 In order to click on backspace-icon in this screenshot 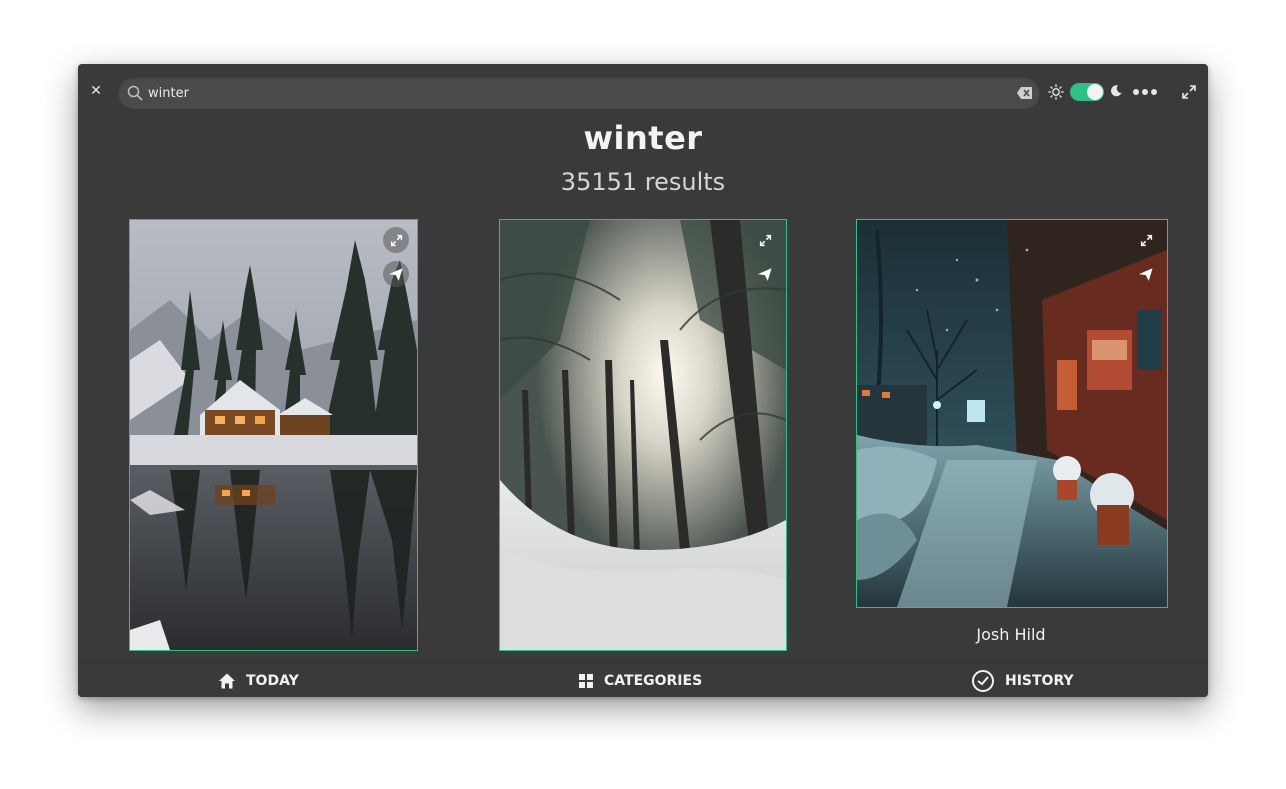, I will do `click(1025, 93)`.